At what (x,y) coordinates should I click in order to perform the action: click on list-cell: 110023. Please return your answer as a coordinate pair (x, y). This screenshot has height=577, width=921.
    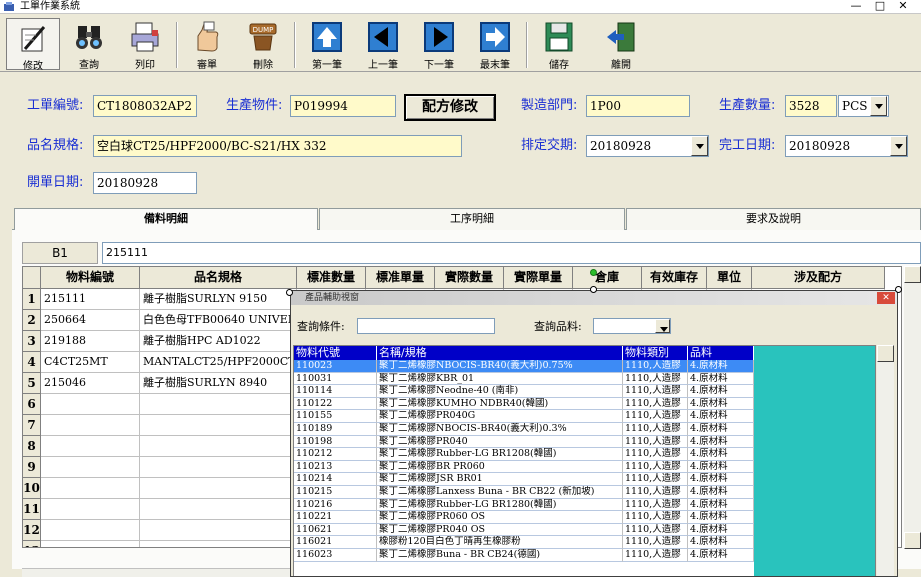
    Looking at the image, I should click on (335, 366).